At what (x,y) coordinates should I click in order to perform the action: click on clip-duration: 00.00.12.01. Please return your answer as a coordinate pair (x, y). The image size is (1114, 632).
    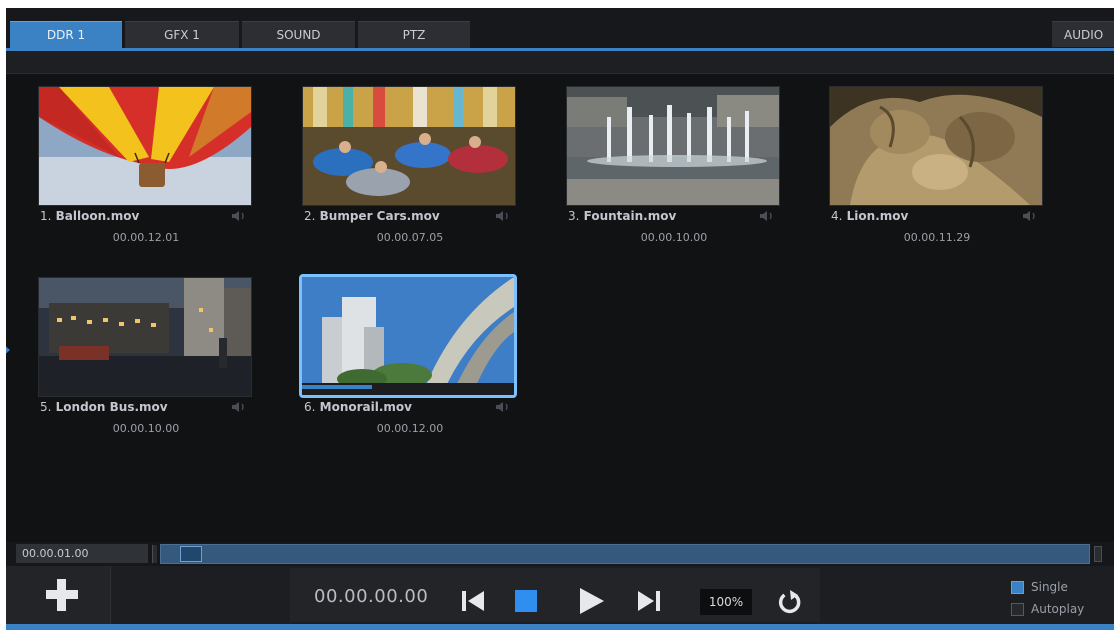
    Looking at the image, I should click on (146, 237).